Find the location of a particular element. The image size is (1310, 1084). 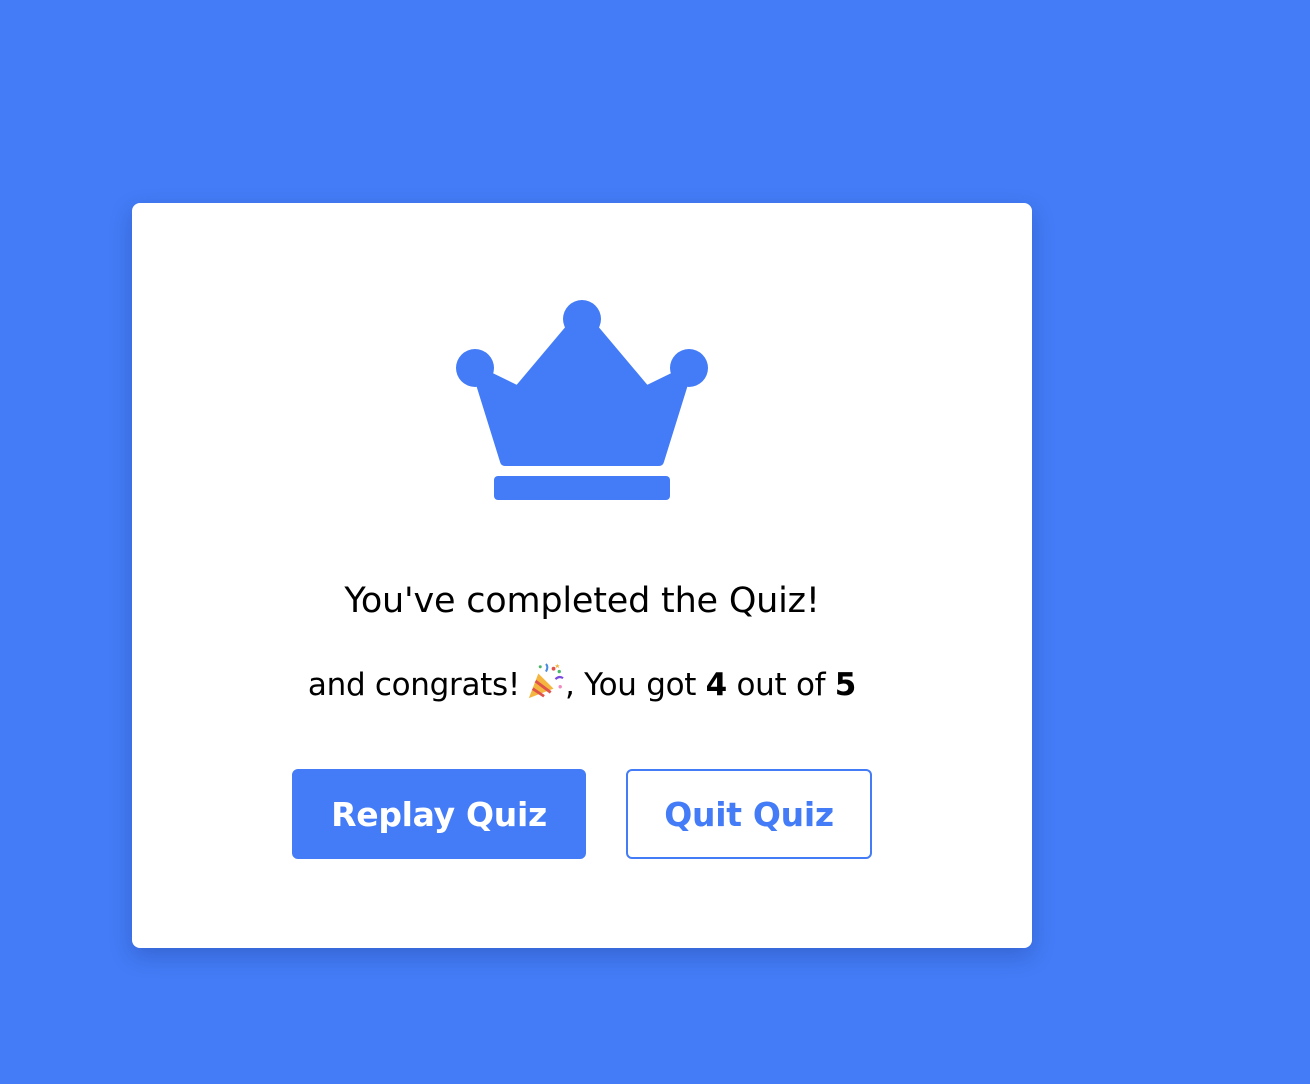

quit-quiz-button: Quit Quiz is located at coordinates (749, 814).